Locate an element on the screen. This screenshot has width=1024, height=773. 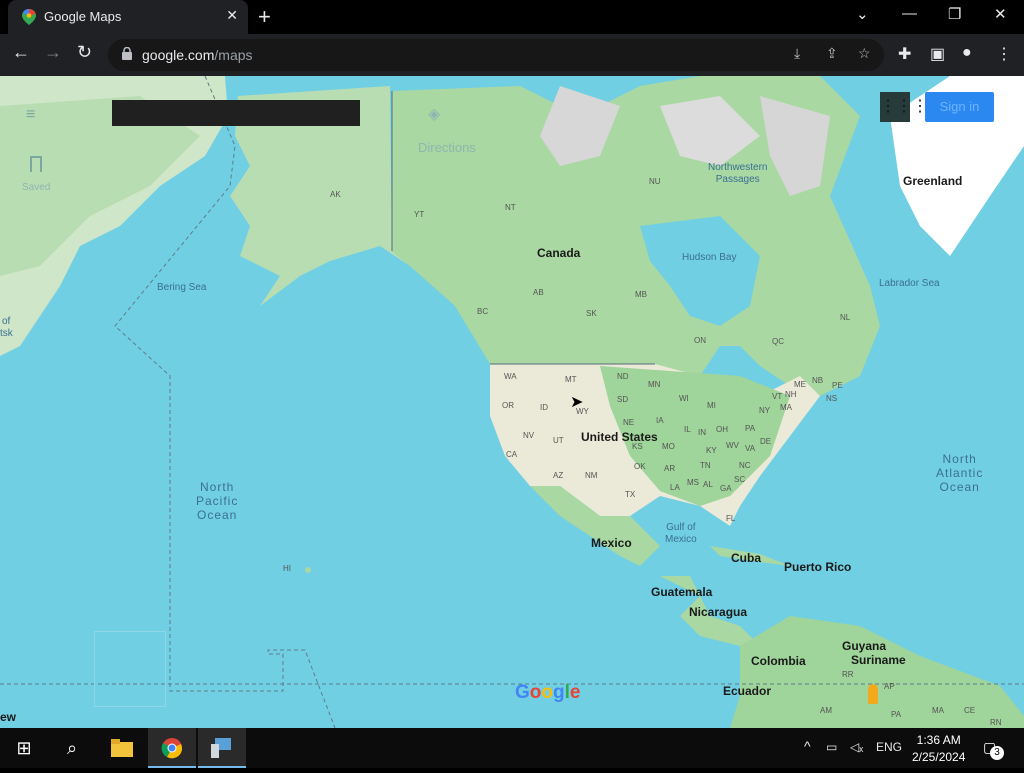
label-yt: YT is located at coordinates (419, 214).